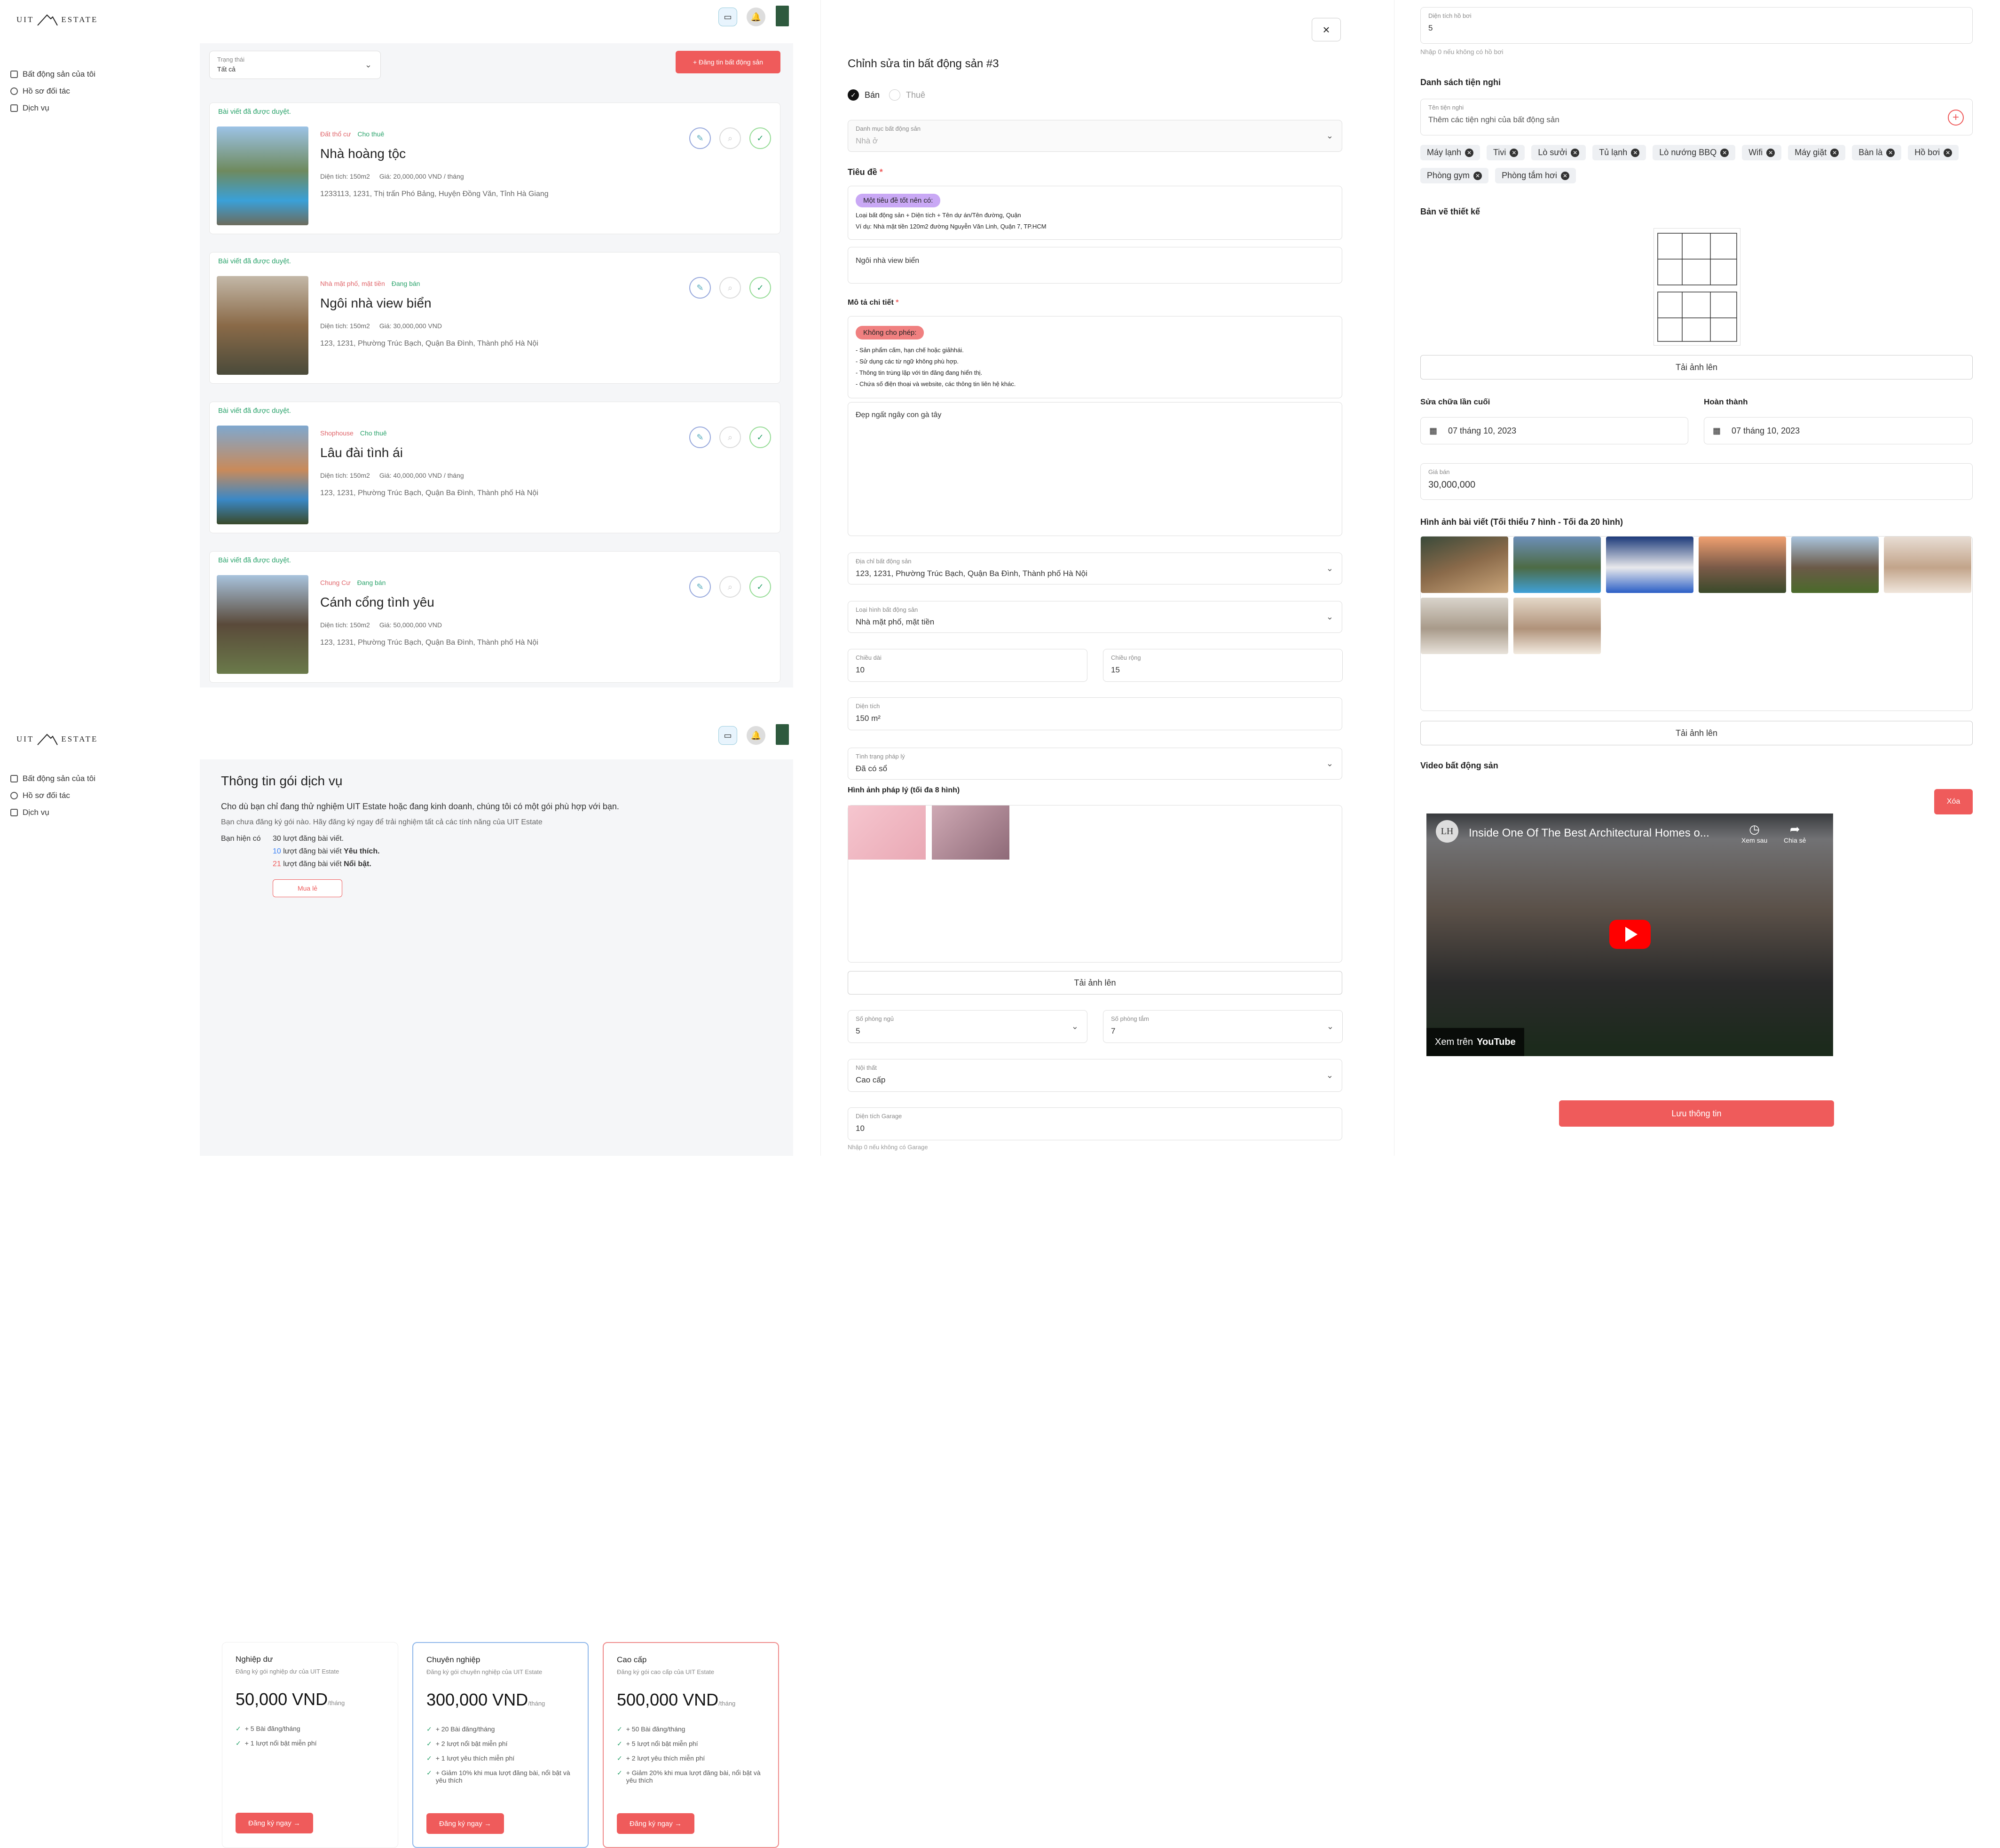 This screenshot has height=1848, width=2000. Describe the element at coordinates (1795, 833) in the screenshot. I see `share-button: ➦ Chia sẻ` at that location.